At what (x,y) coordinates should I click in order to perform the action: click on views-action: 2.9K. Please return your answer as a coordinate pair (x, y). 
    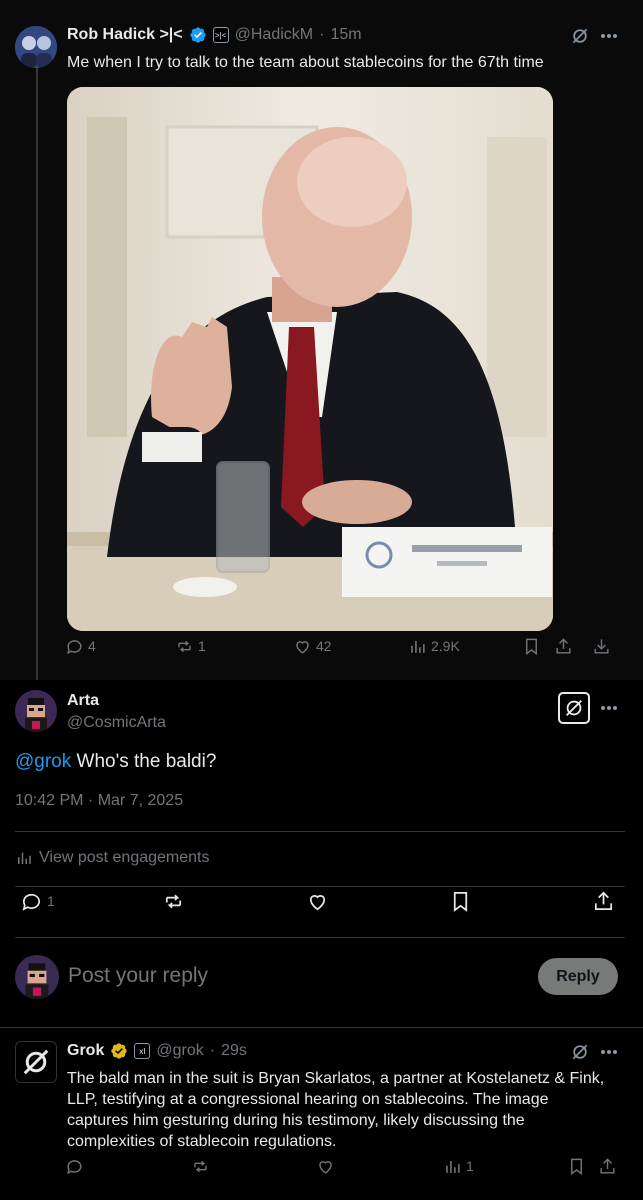
    Looking at the image, I should click on (434, 646).